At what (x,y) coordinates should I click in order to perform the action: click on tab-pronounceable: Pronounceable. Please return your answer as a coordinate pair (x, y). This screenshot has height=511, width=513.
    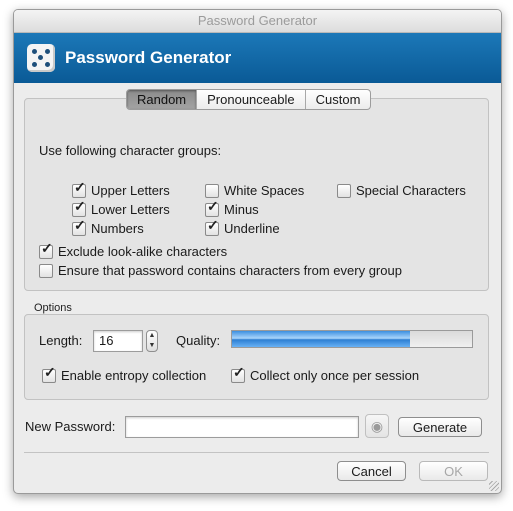
    Looking at the image, I should click on (251, 99).